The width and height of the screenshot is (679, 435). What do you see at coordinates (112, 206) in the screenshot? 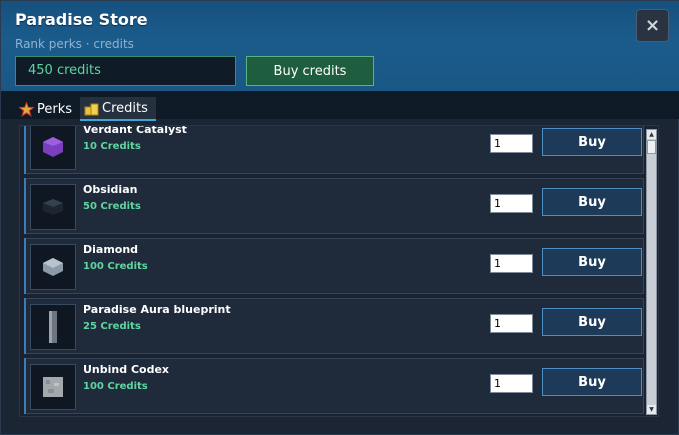
I see `item-price: 50 Credits` at bounding box center [112, 206].